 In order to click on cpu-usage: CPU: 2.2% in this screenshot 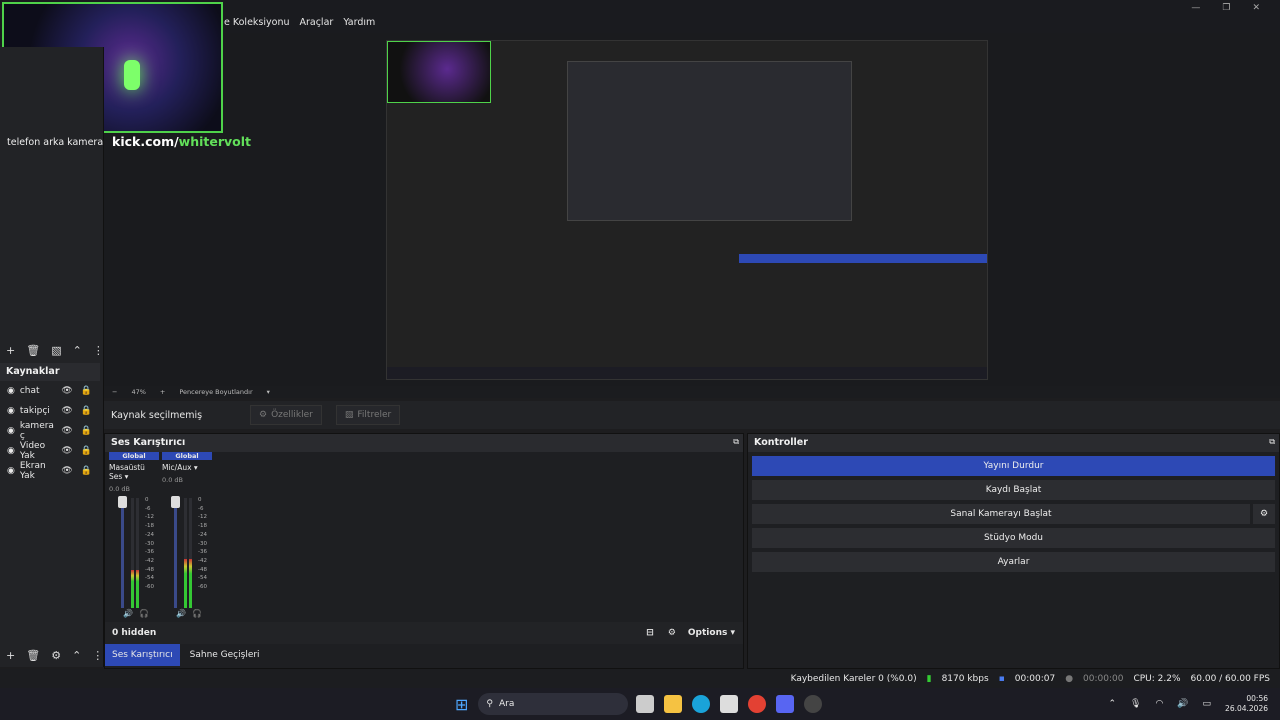, I will do `click(1157, 678)`.